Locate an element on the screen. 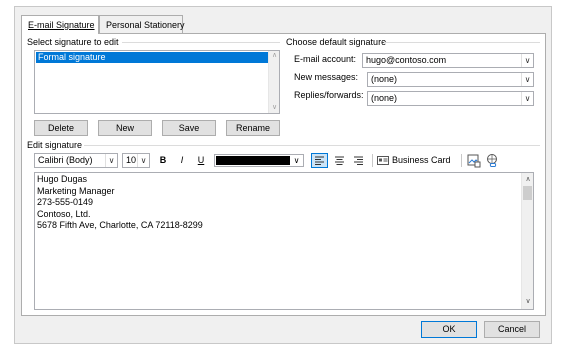 The image size is (565, 353). select-signature-label: Select signature to edit is located at coordinates (73, 42).